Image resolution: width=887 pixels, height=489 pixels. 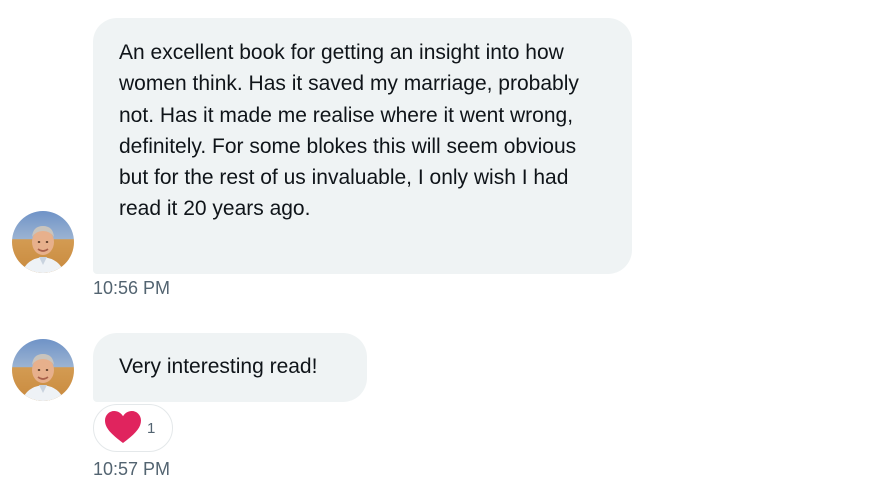 I want to click on heart-icon, so click(x=123, y=427).